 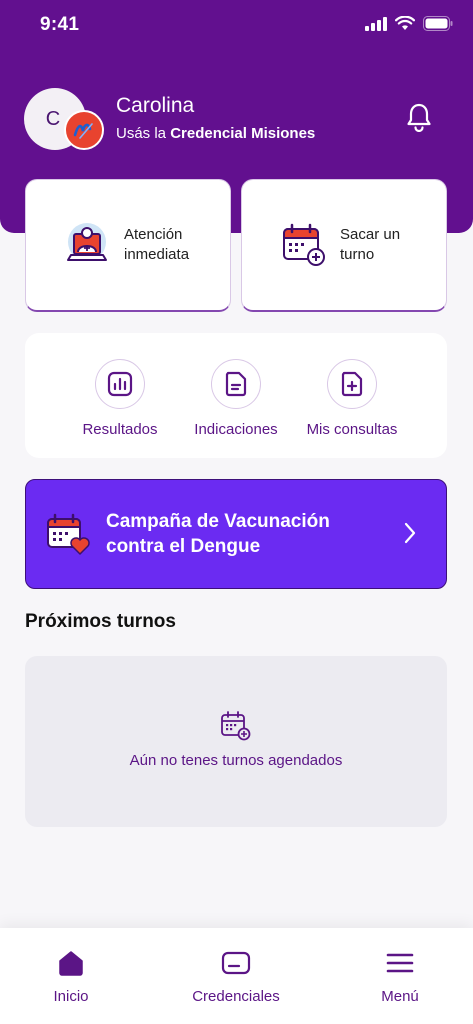 What do you see at coordinates (71, 996) in the screenshot?
I see `tab-label: Inicio` at bounding box center [71, 996].